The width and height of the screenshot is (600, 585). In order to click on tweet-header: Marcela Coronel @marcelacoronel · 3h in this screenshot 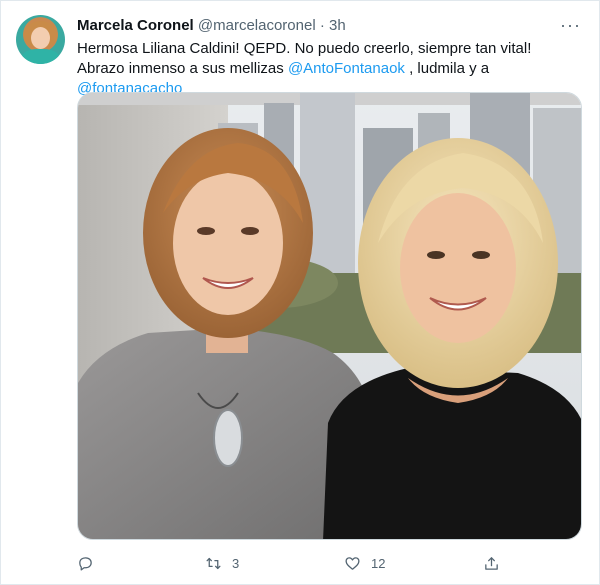, I will do `click(323, 26)`.